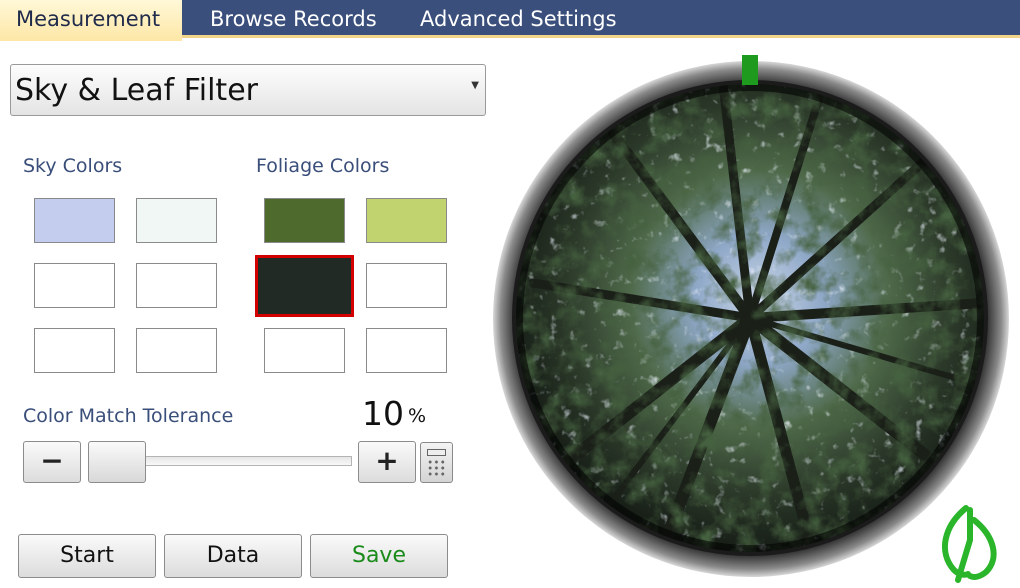 The width and height of the screenshot is (1020, 588). Describe the element at coordinates (73, 166) in the screenshot. I see `sky-colors-label: Sky Colors` at that location.